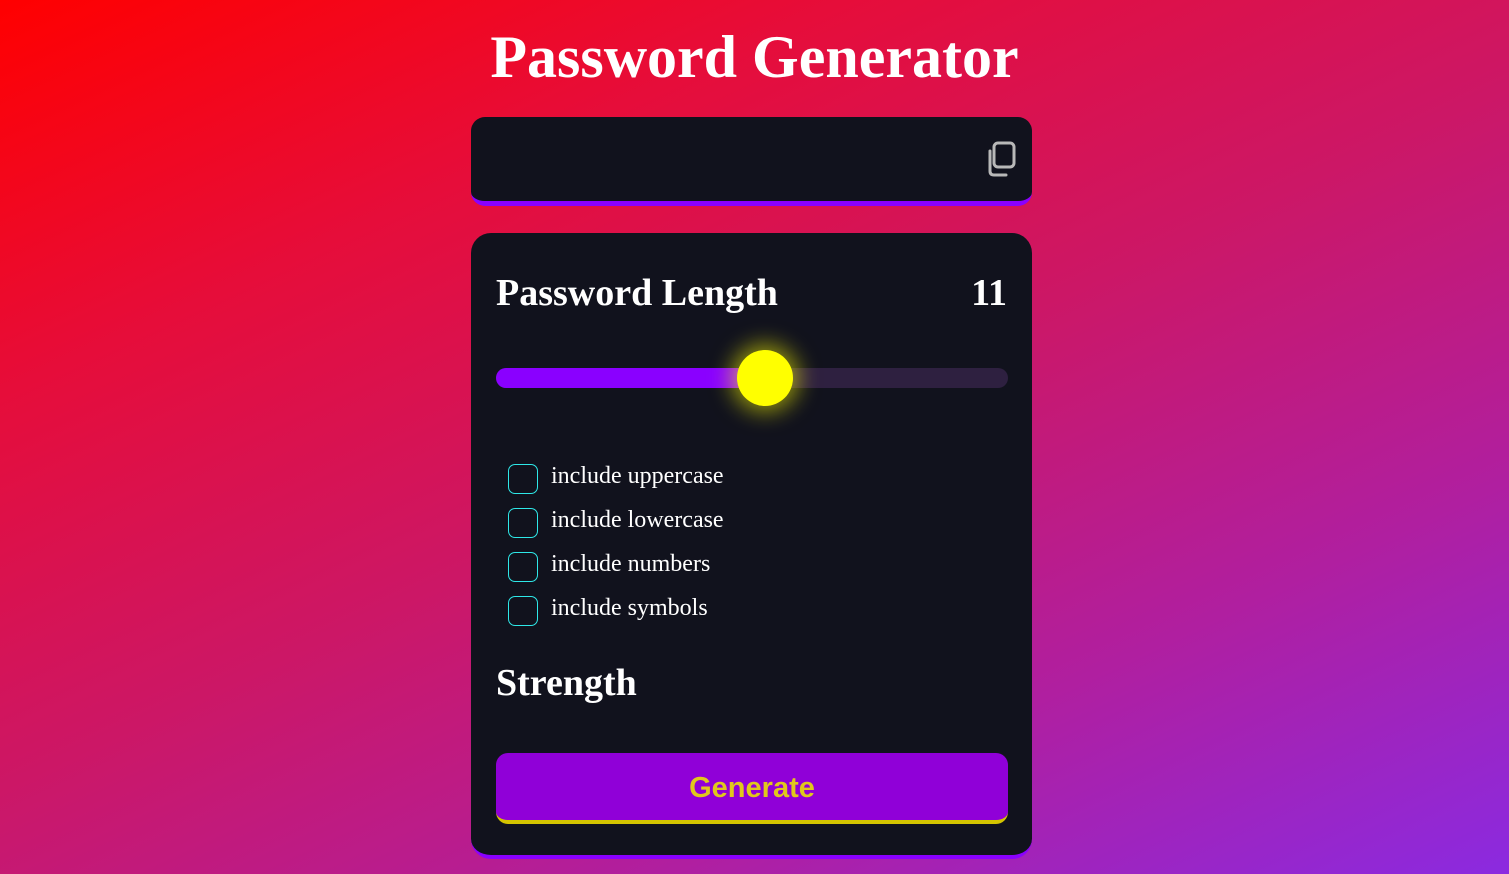 This screenshot has height=874, width=1509. I want to click on numbers-checkbox, so click(523, 567).